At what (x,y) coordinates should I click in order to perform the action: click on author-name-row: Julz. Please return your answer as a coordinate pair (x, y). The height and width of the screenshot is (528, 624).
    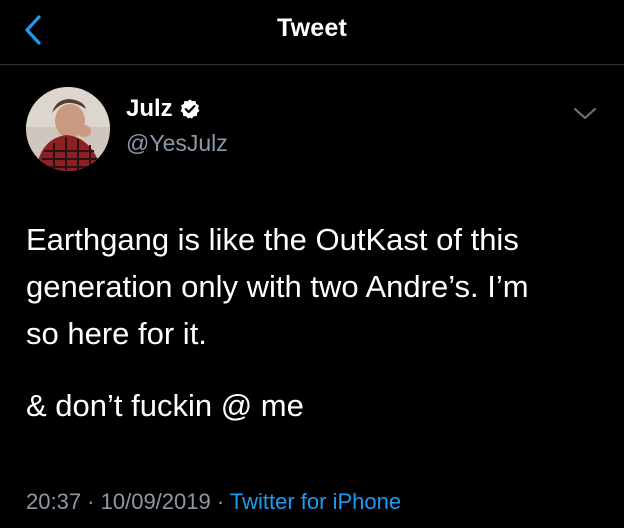
    Looking at the image, I should click on (163, 109).